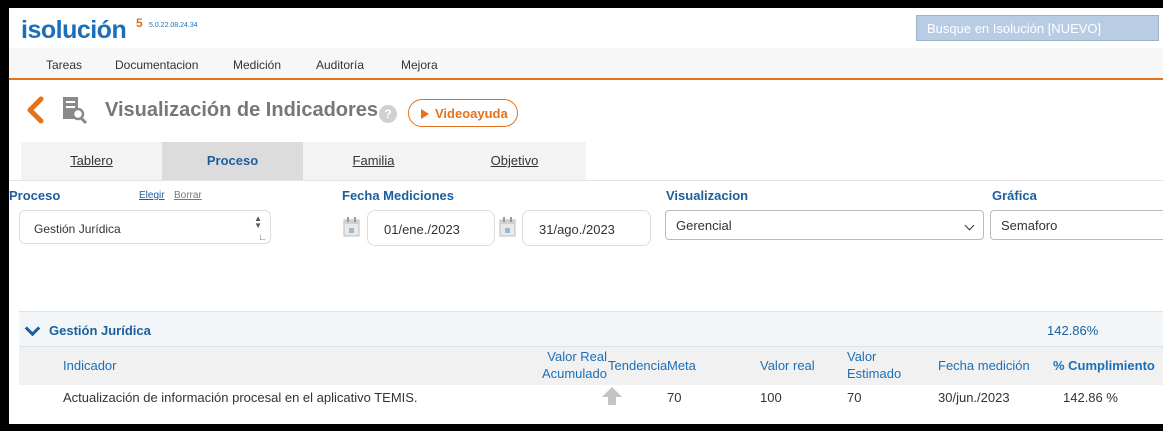 The width and height of the screenshot is (1163, 431). I want to click on version-label: 5.0.22.08.24.34, so click(173, 25).